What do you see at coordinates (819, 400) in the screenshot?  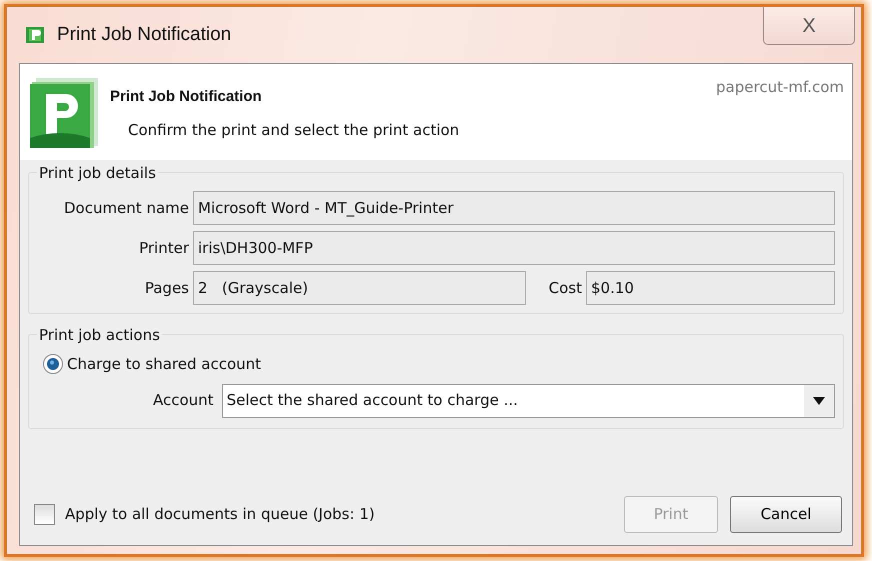 I see `caret-icon` at bounding box center [819, 400].